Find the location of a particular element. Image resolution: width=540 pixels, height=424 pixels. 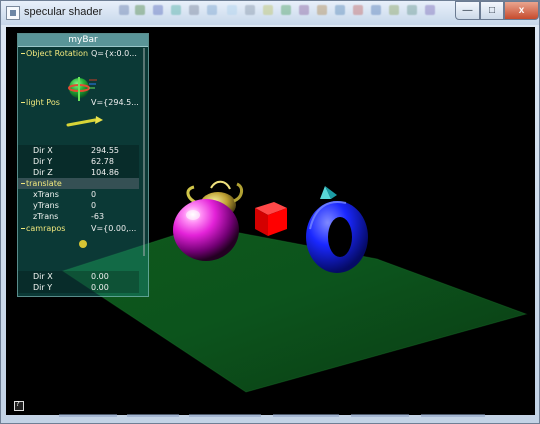

minimize-button: — is located at coordinates (467, 10).